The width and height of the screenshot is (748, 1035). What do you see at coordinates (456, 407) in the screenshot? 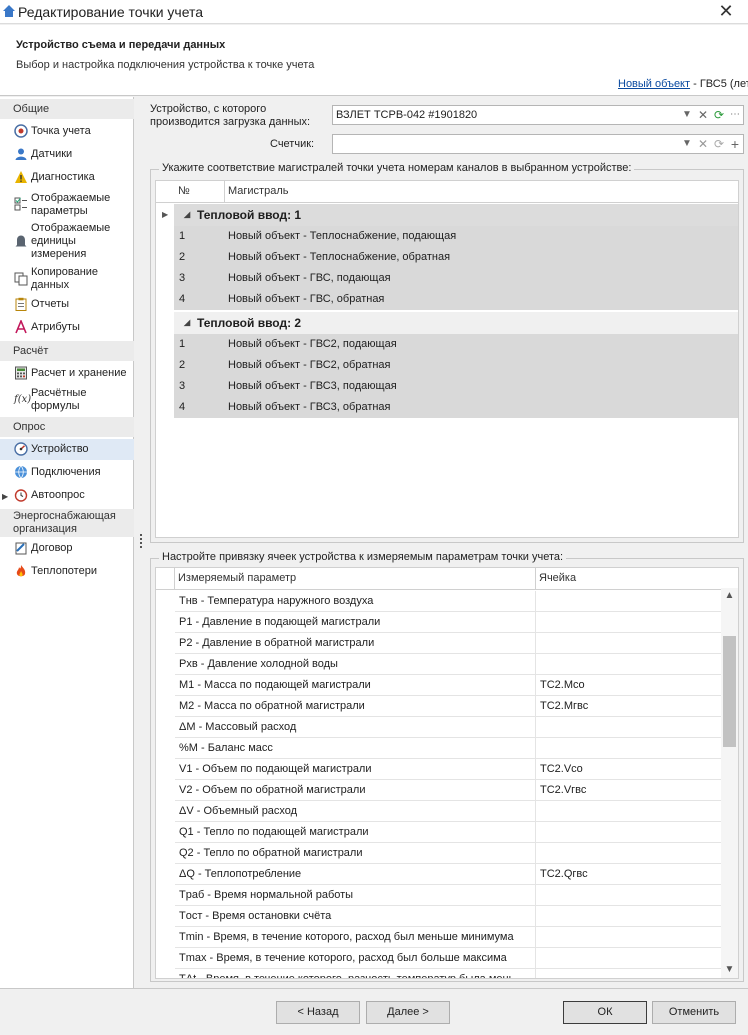
I see `table-row: 4 Новый объект - ГВС3, обратная` at bounding box center [456, 407].